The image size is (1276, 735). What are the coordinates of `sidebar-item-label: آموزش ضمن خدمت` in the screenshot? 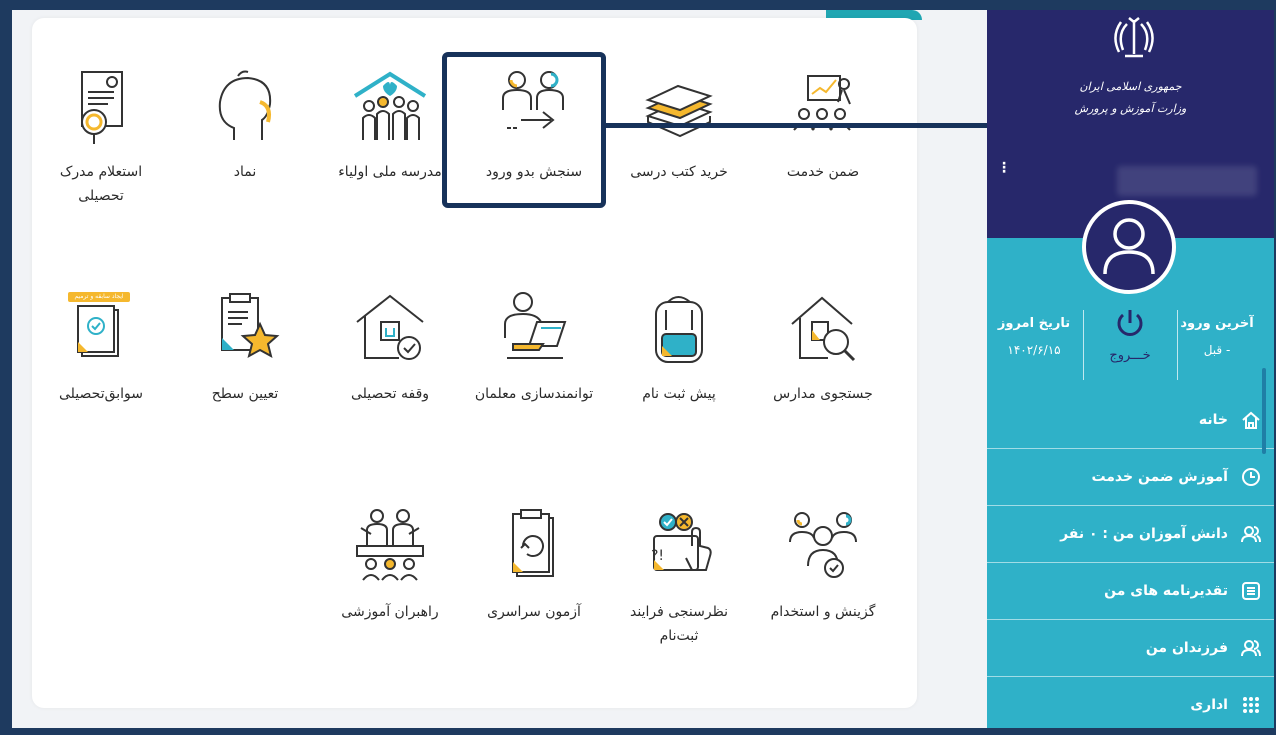 It's located at (1159, 477).